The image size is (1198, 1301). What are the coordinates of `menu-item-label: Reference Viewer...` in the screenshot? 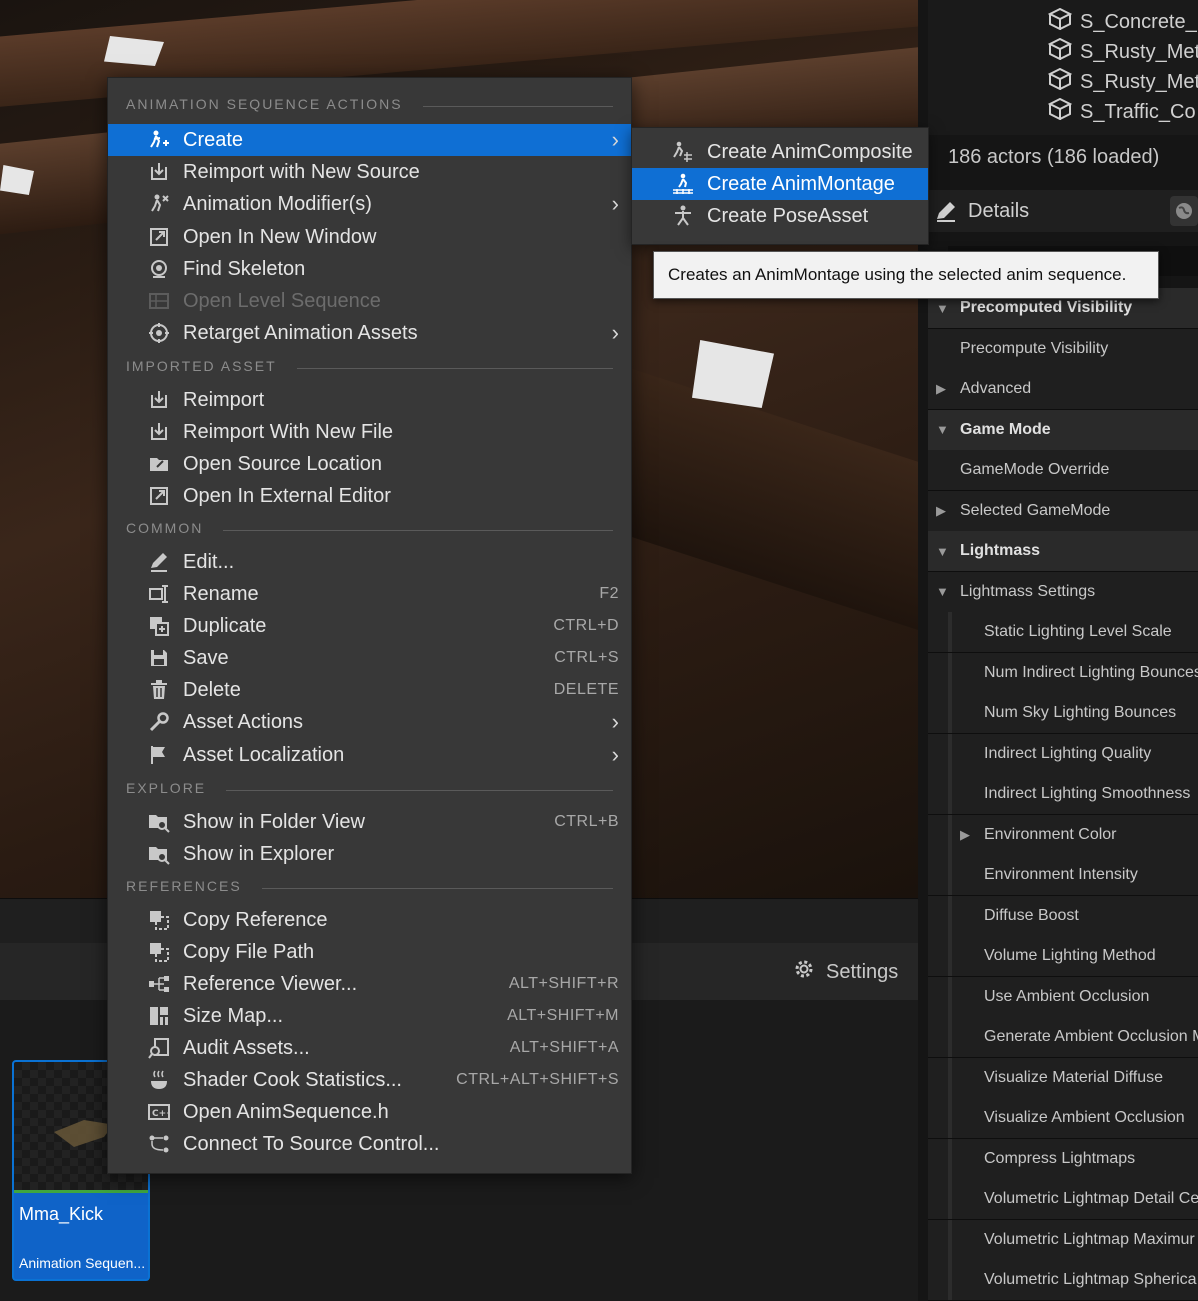 It's located at (270, 983).